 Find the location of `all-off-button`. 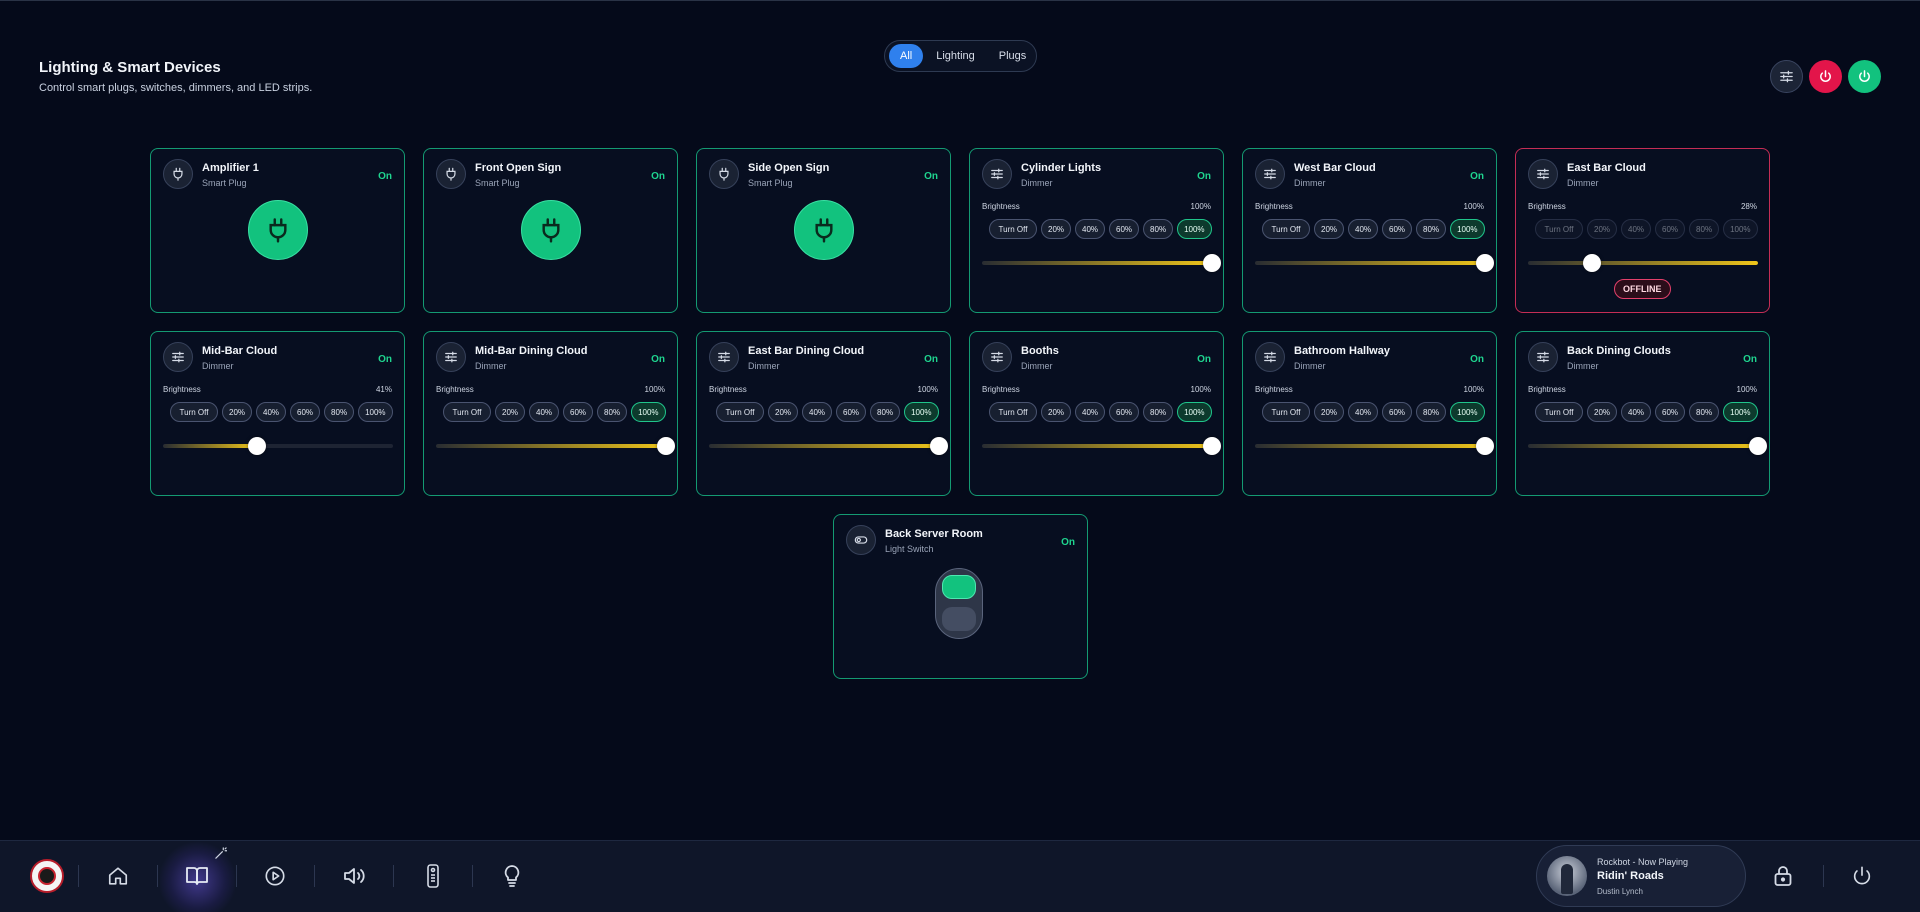

all-off-button is located at coordinates (1825, 76).